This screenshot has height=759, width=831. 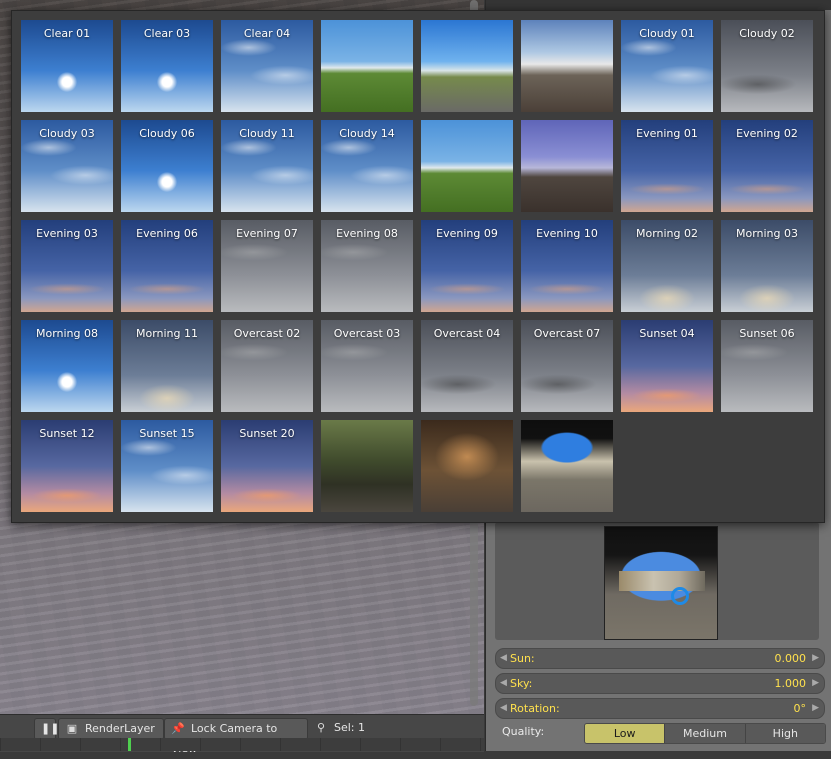 What do you see at coordinates (800, 708) in the screenshot?
I see `rotation-value: 0°` at bounding box center [800, 708].